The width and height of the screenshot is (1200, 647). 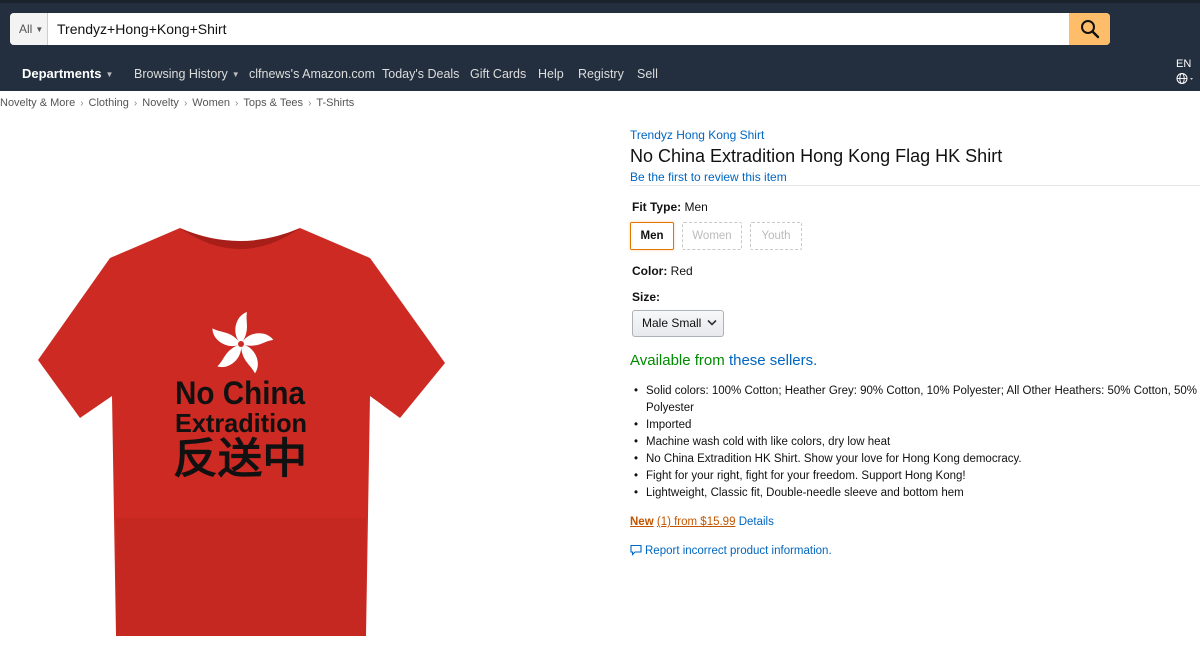 I want to click on top-header: All ▼, so click(x=600, y=28).